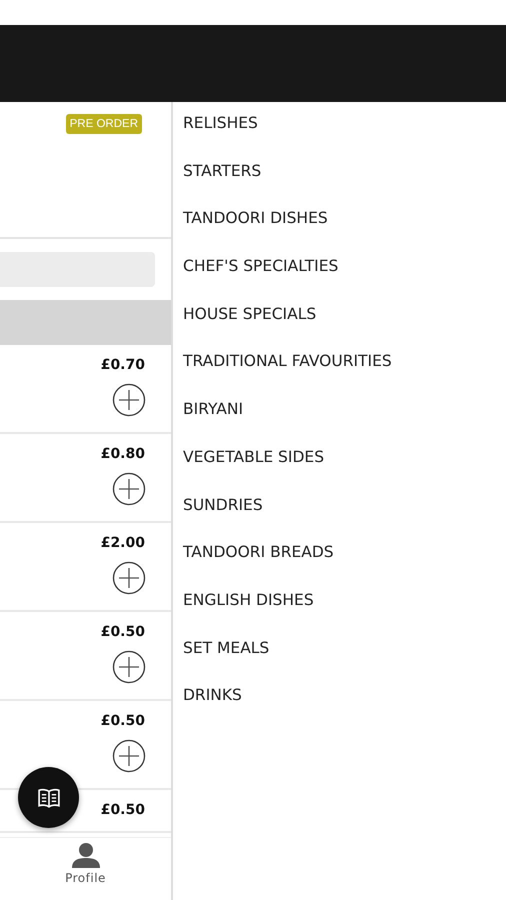 Image resolution: width=506 pixels, height=900 pixels. What do you see at coordinates (249, 328) in the screenshot?
I see `category-item: HOUSE SPECIALS` at bounding box center [249, 328].